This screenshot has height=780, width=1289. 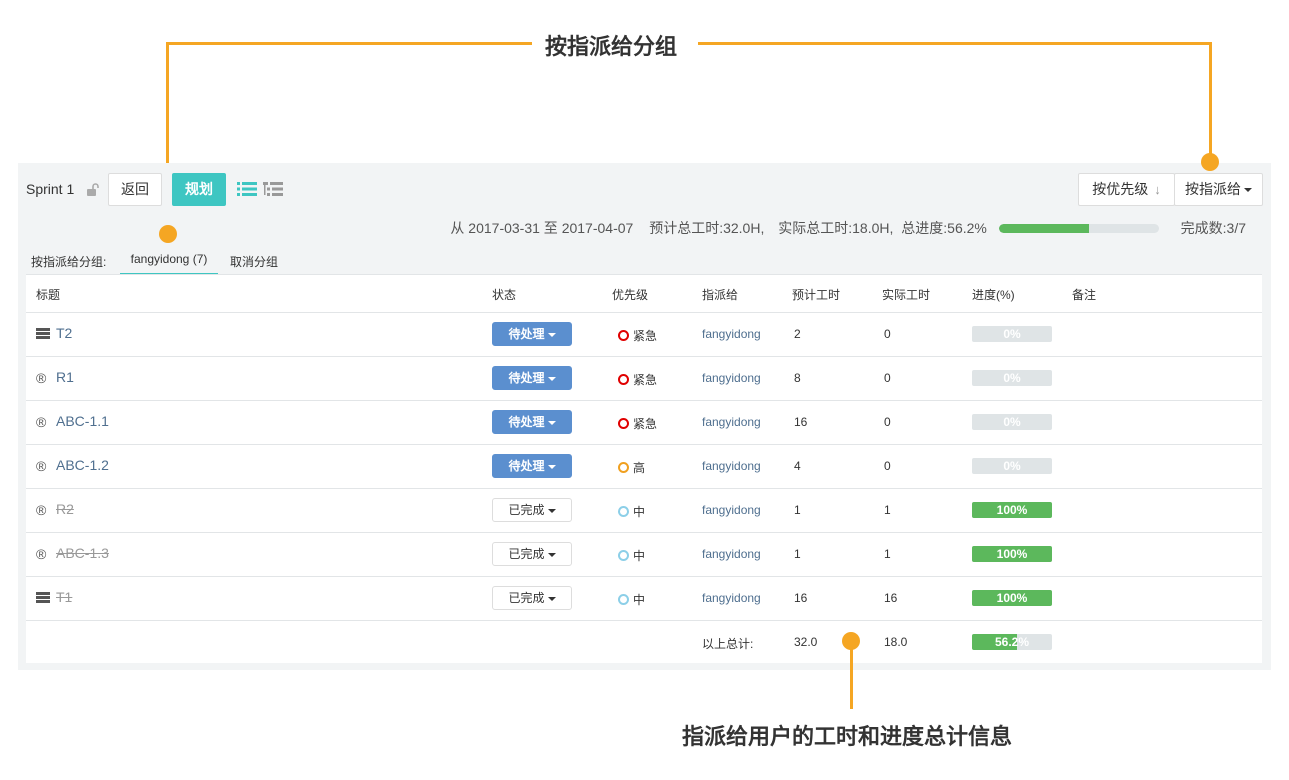 I want to click on task-title-link: T1, so click(x=54, y=597).